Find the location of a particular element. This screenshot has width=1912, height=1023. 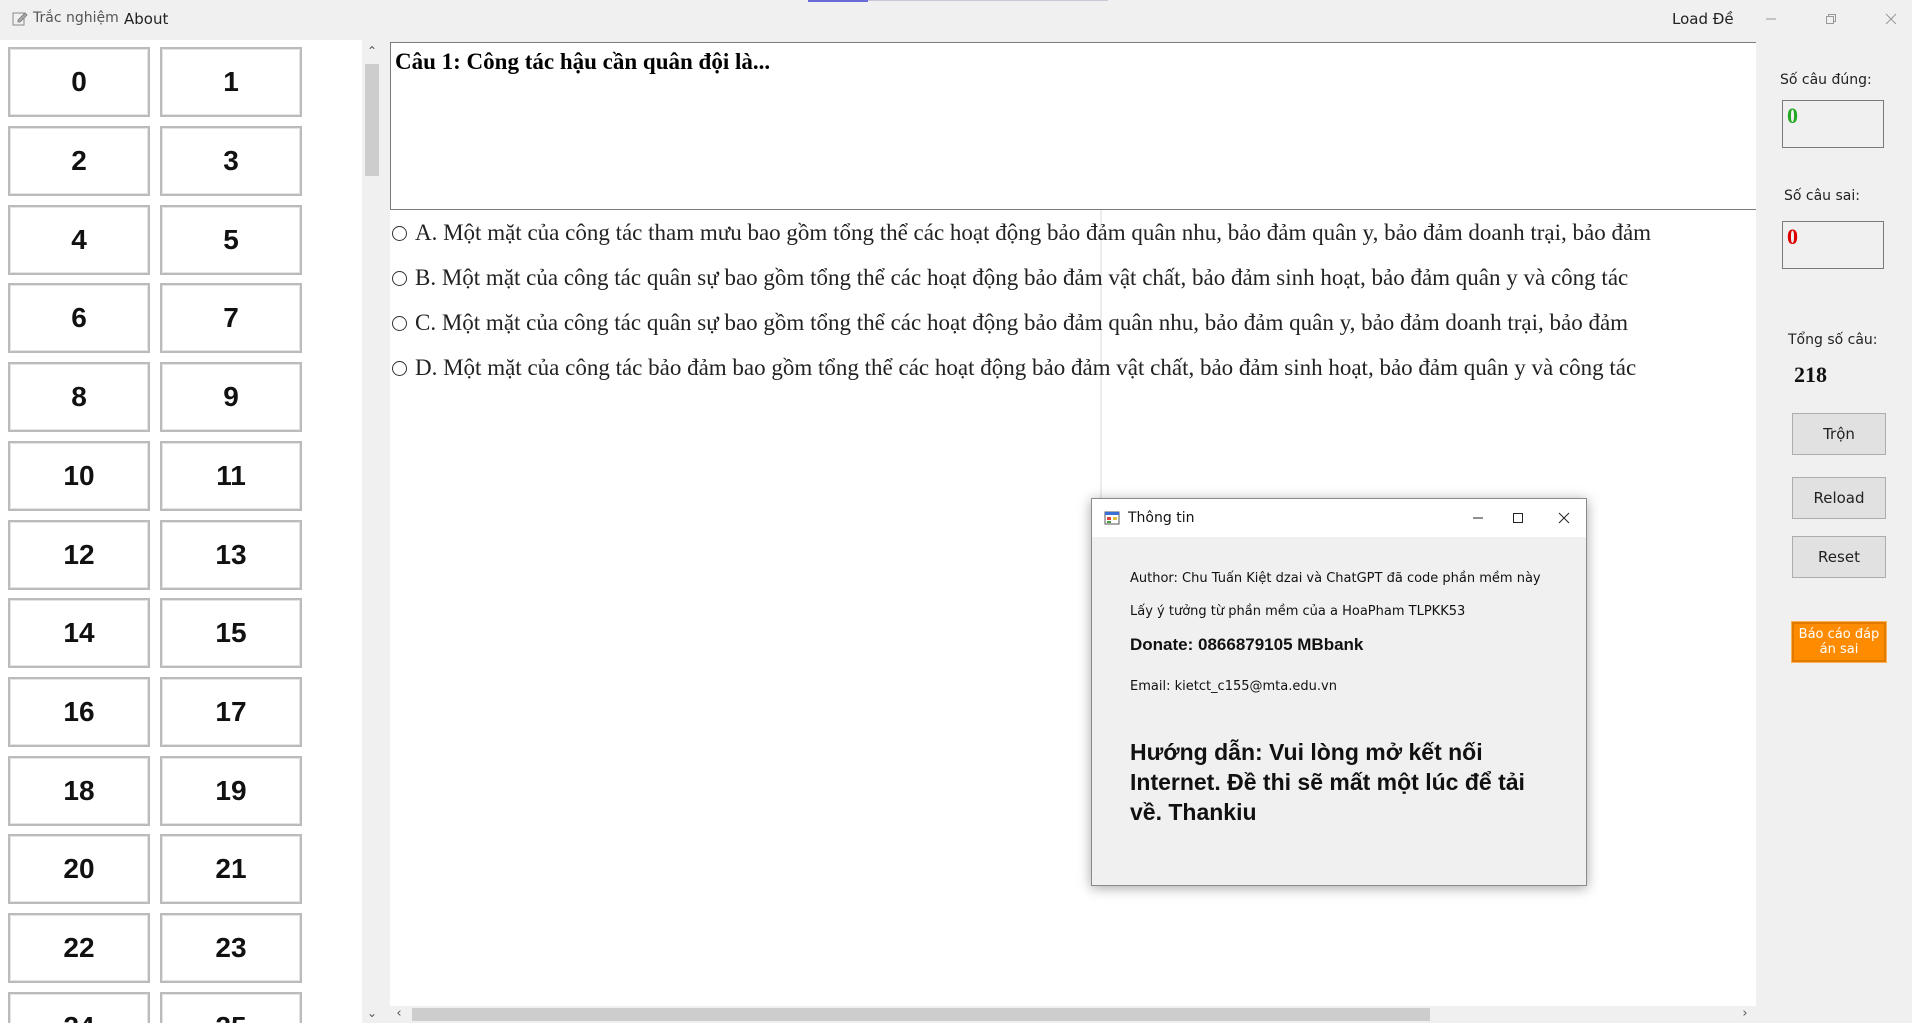

question-button-9: 9 is located at coordinates (231, 397).